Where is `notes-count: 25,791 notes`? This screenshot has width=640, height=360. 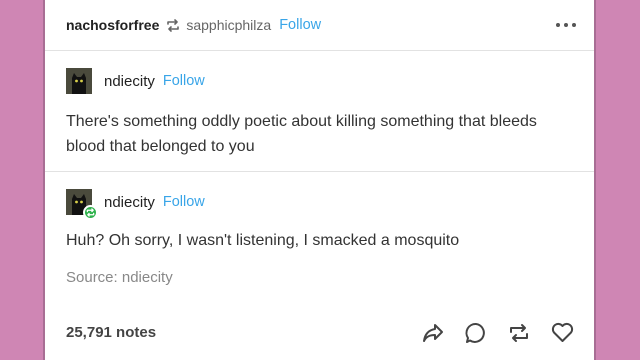 notes-count: 25,791 notes is located at coordinates (111, 332).